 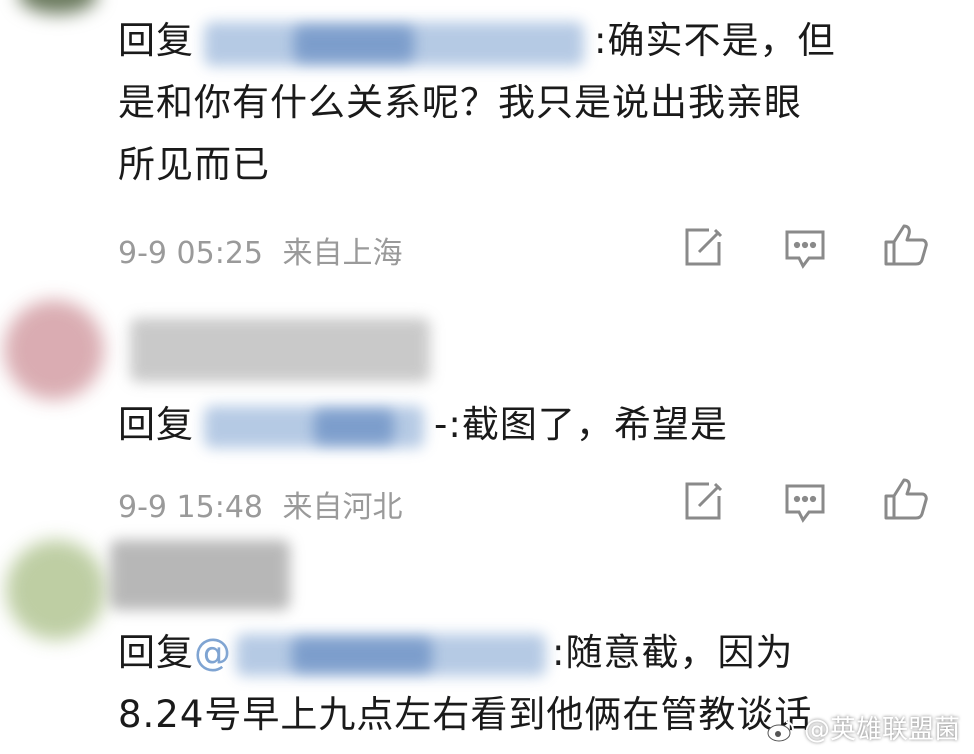 I want to click on comment-text-line: 8.24号早上九点左右看到他俩在管教谈话, so click(x=465, y=714).